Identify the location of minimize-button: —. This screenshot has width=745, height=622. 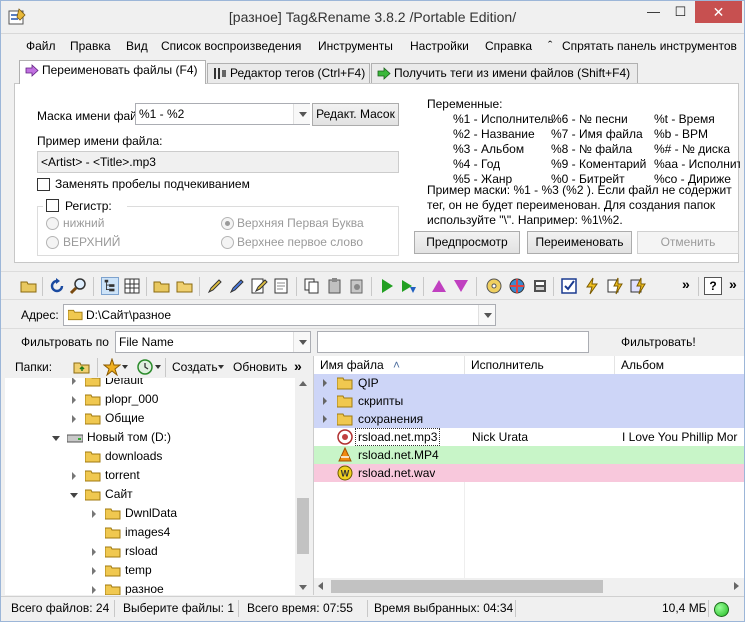
(653, 12).